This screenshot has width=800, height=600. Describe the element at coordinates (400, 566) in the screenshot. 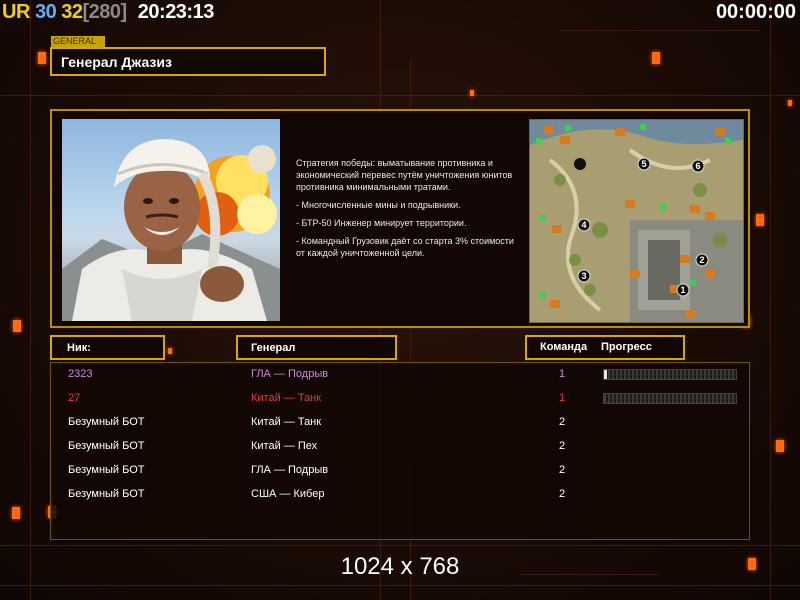

I see `resolution-label: 1024 x 768` at that location.